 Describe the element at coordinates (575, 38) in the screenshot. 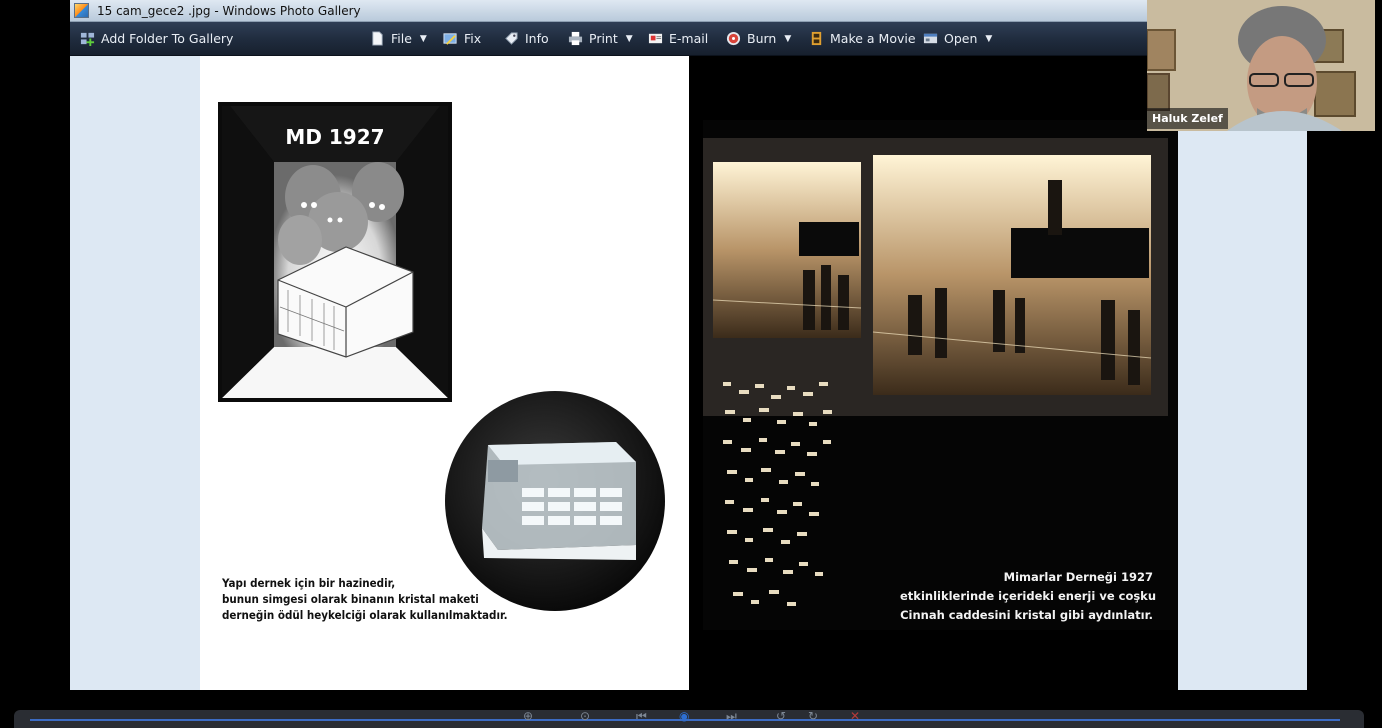

I see `printer-icon` at that location.